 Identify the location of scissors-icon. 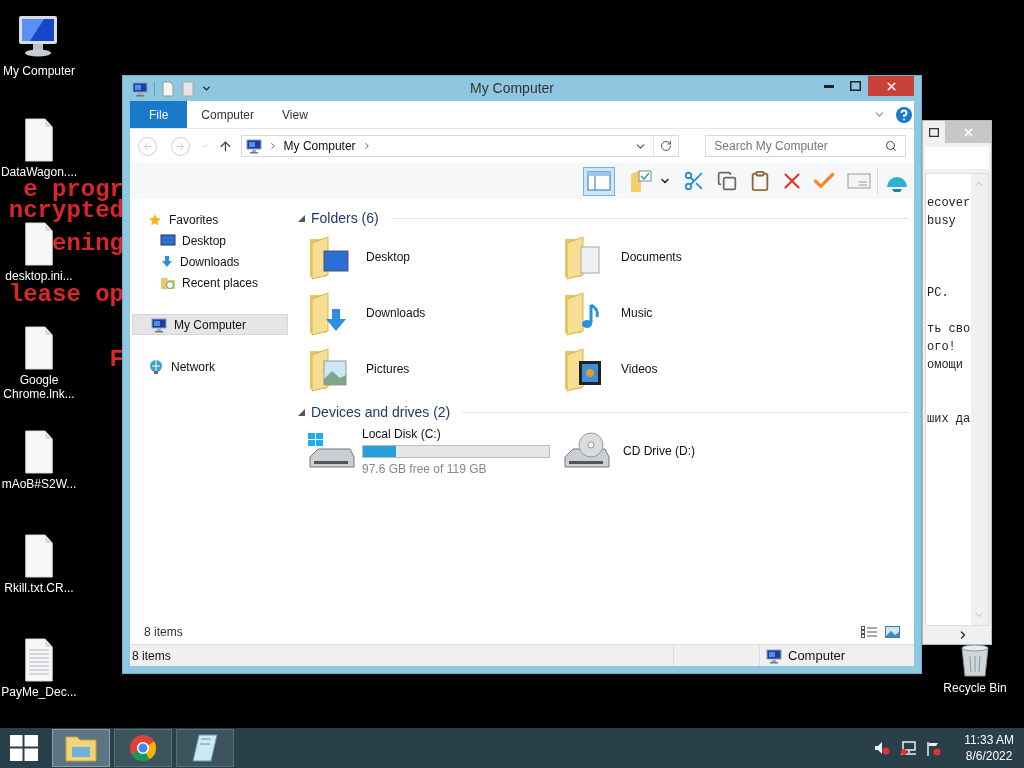
(694, 181).